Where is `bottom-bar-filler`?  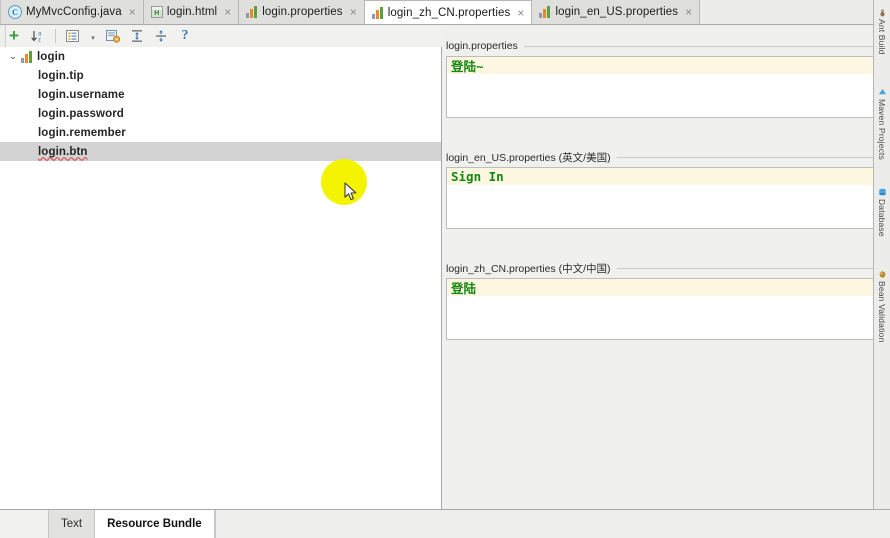 bottom-bar-filler is located at coordinates (552, 524).